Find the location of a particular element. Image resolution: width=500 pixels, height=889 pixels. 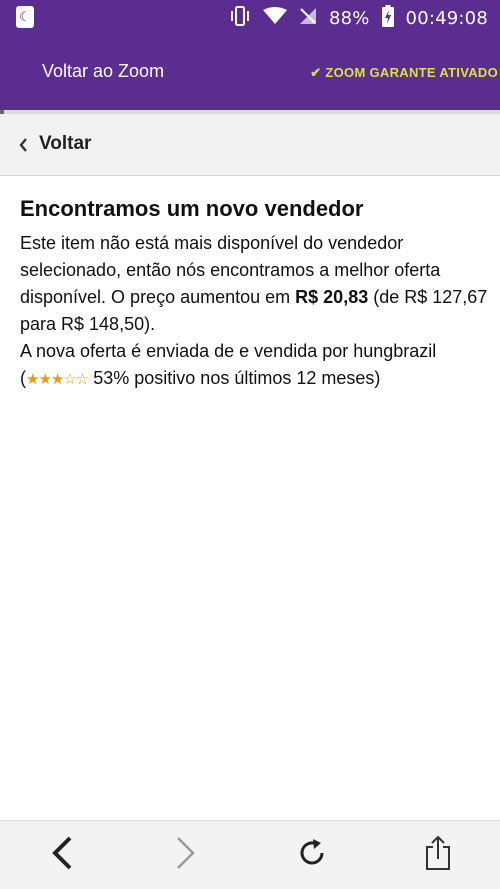

no-signal-icon is located at coordinates (308, 18).